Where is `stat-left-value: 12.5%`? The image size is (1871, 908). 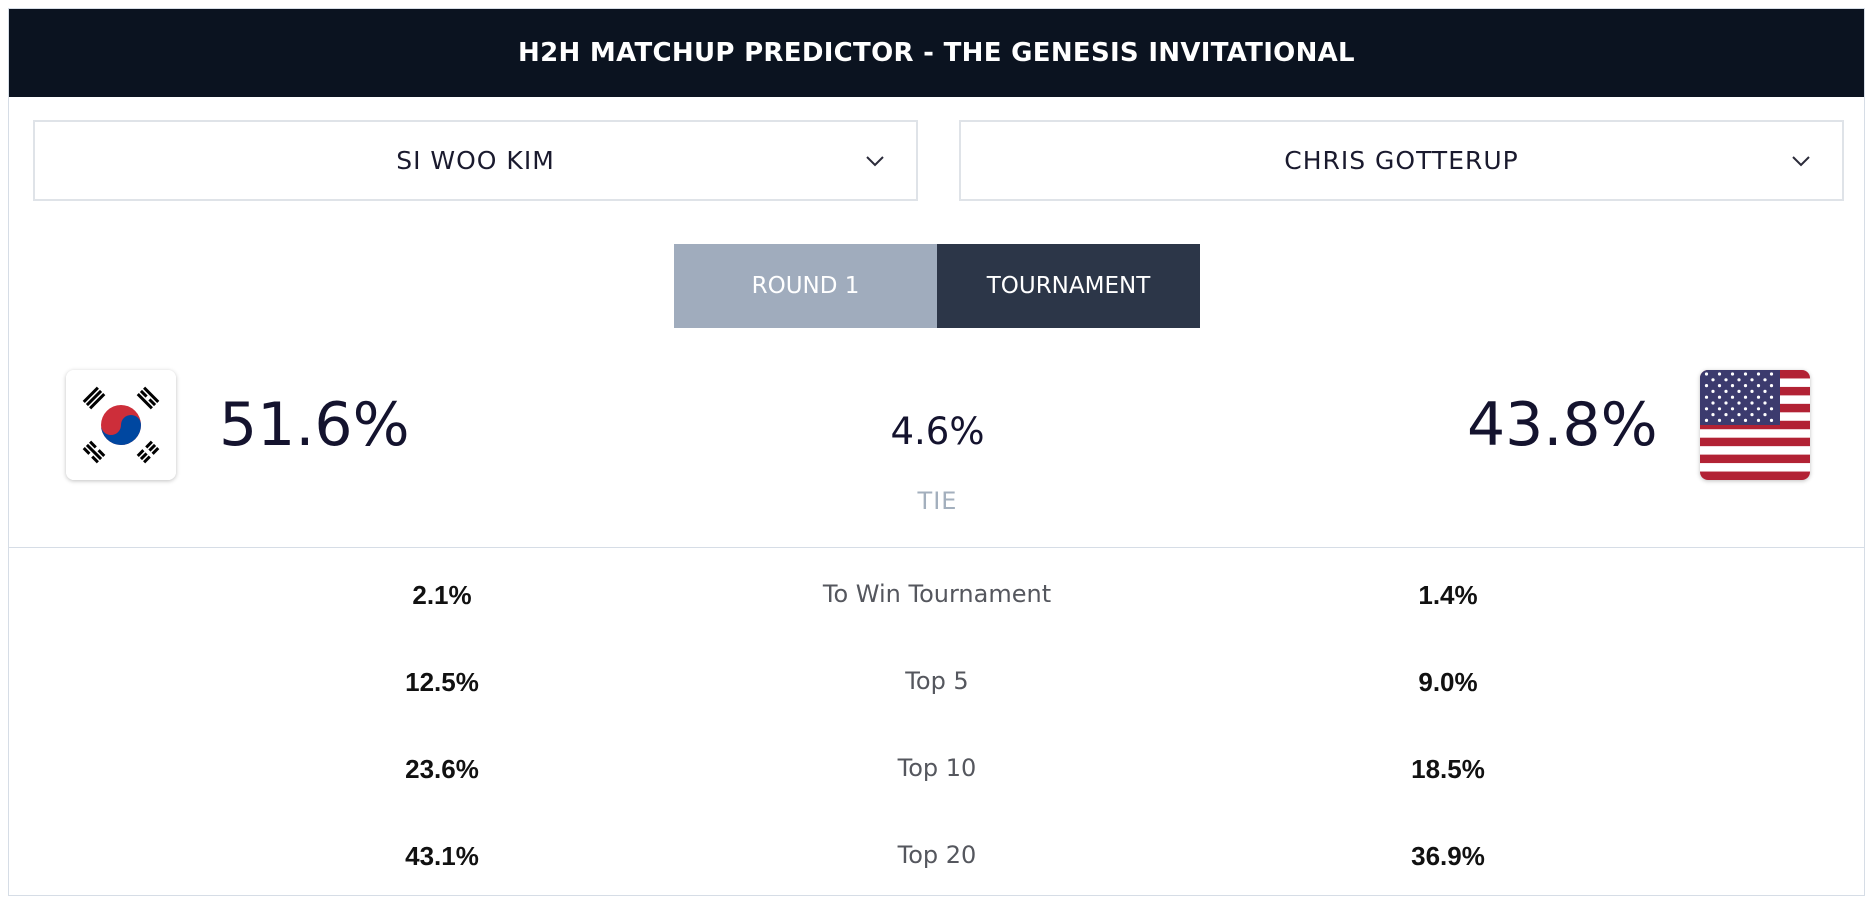
stat-left-value: 12.5% is located at coordinates (442, 682).